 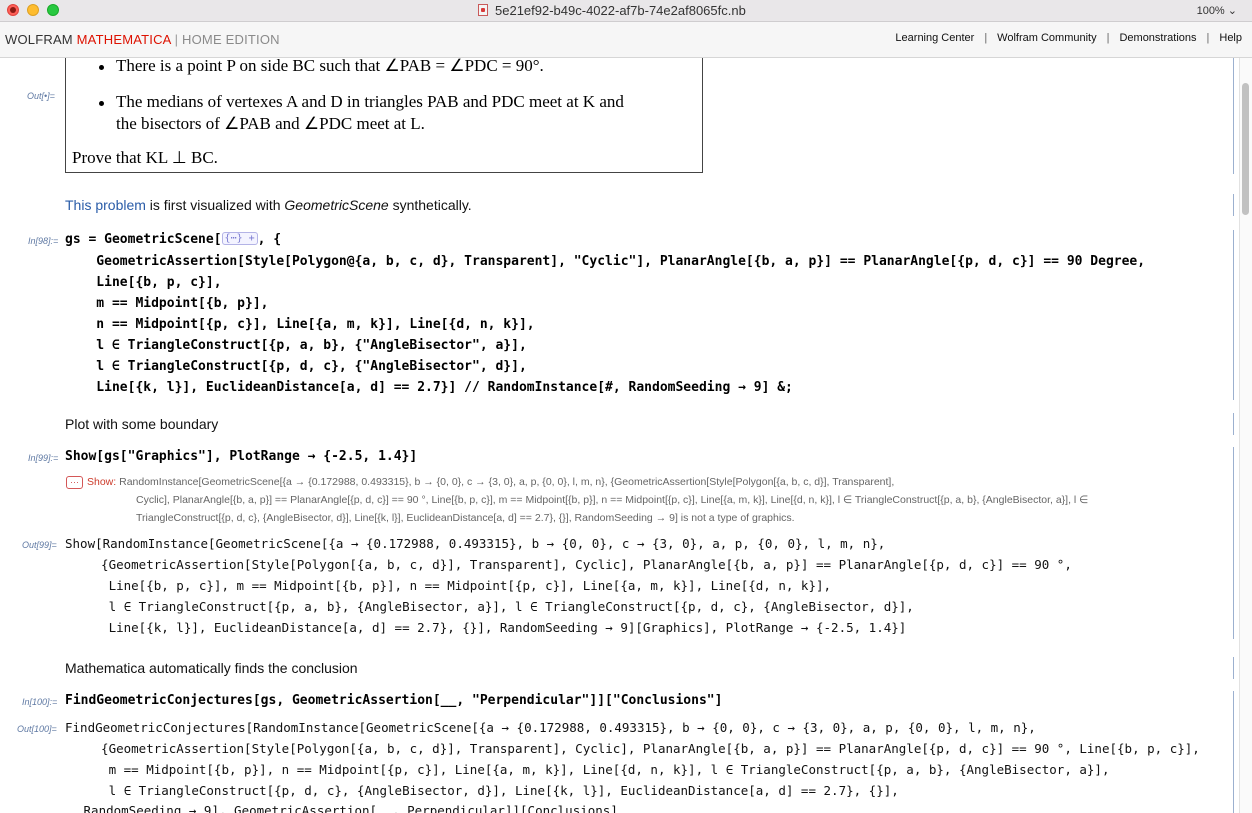 What do you see at coordinates (43, 241) in the screenshot?
I see `in98-label: In[98]:=` at bounding box center [43, 241].